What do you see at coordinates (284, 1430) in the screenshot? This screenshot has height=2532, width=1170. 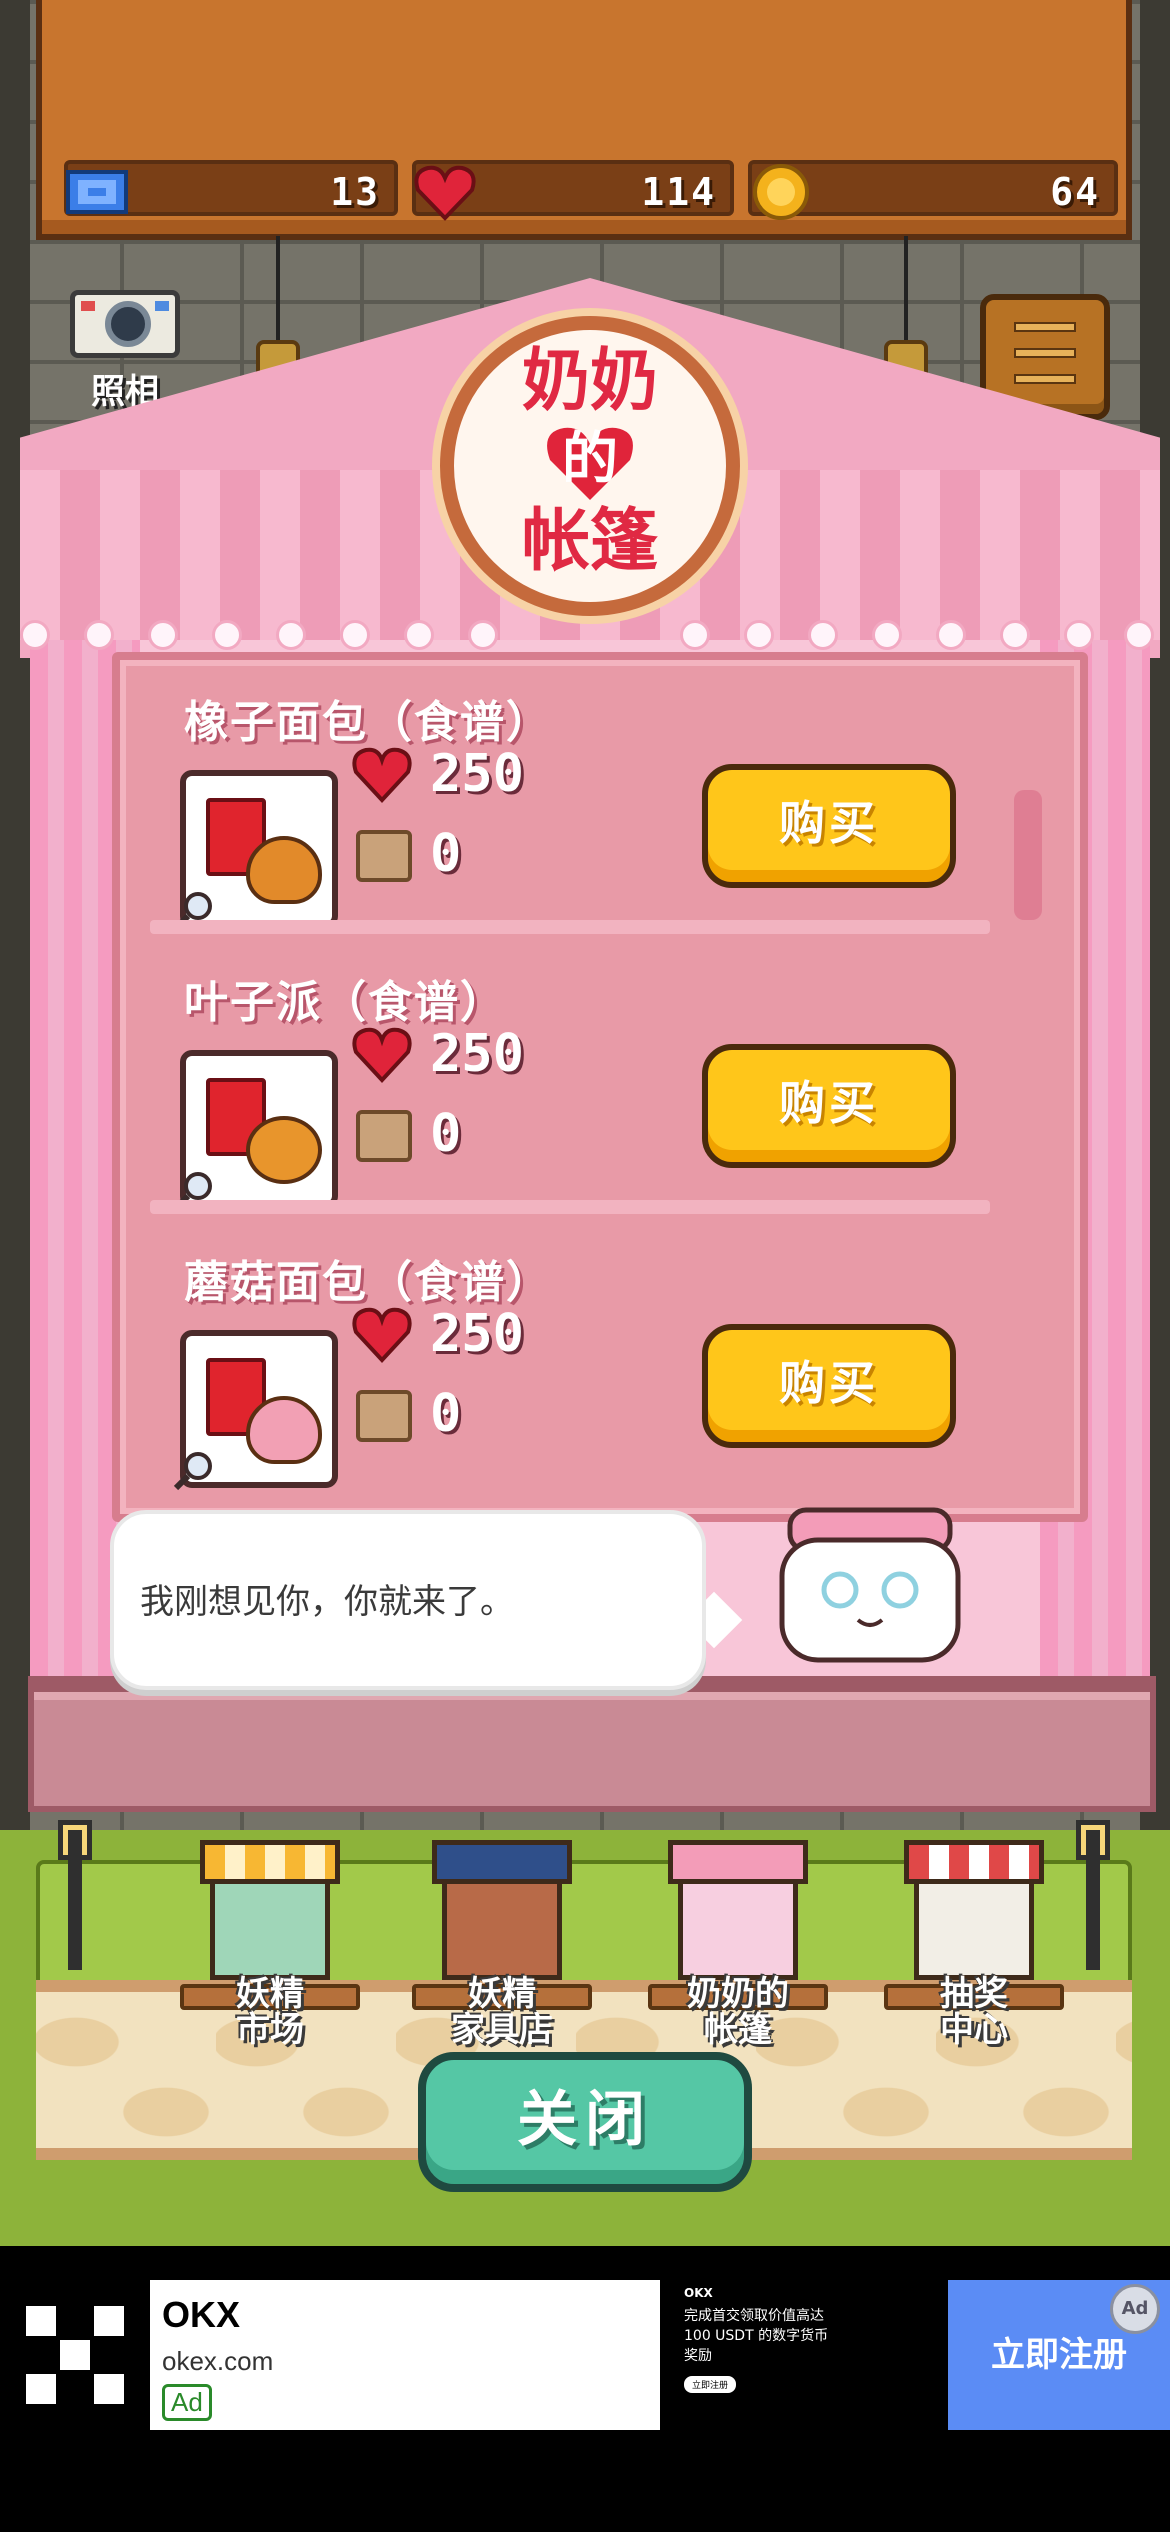 I see `mushroom-bread-icon` at bounding box center [284, 1430].